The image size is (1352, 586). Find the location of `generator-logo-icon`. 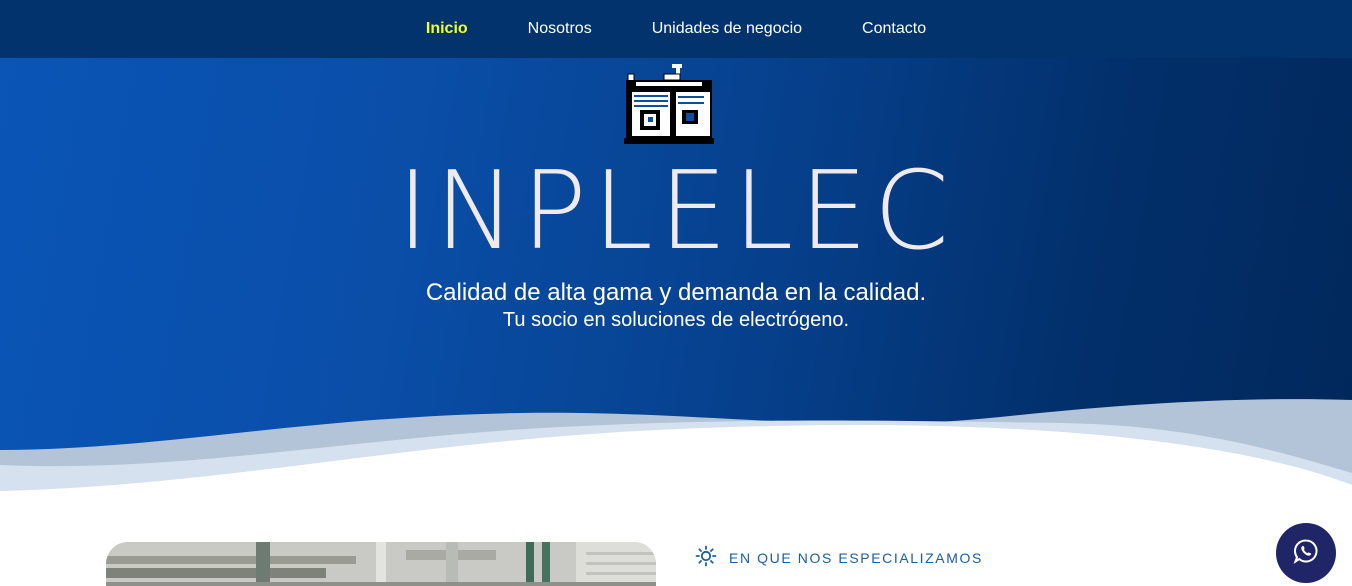

generator-logo-icon is located at coordinates (668, 104).